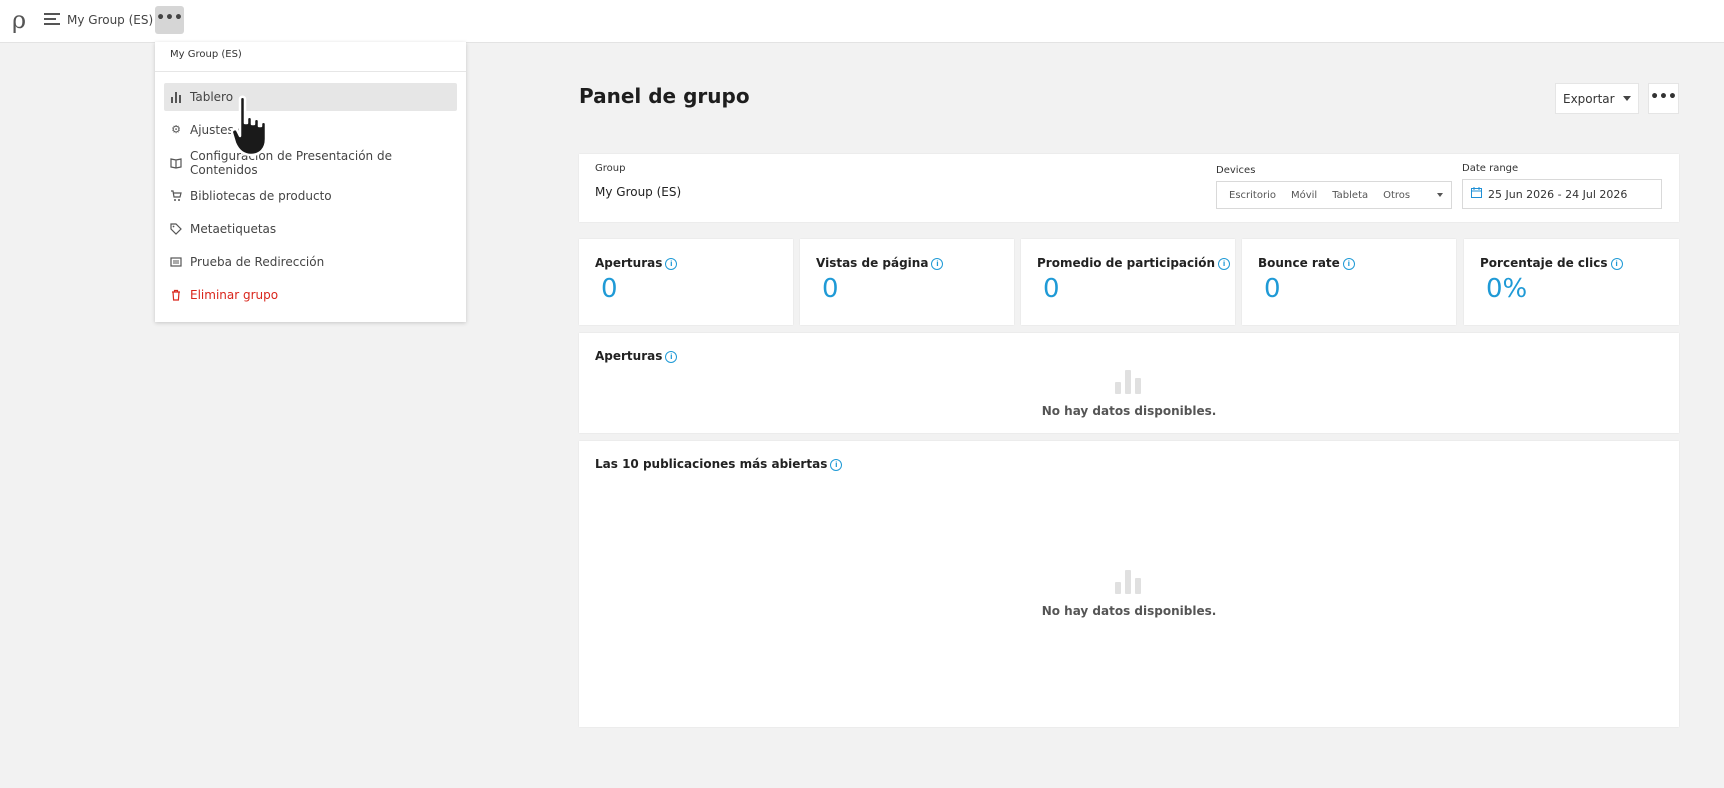  What do you see at coordinates (862, 21) in the screenshot?
I see `top-bar: ρ My Group (ES) •••` at bounding box center [862, 21].